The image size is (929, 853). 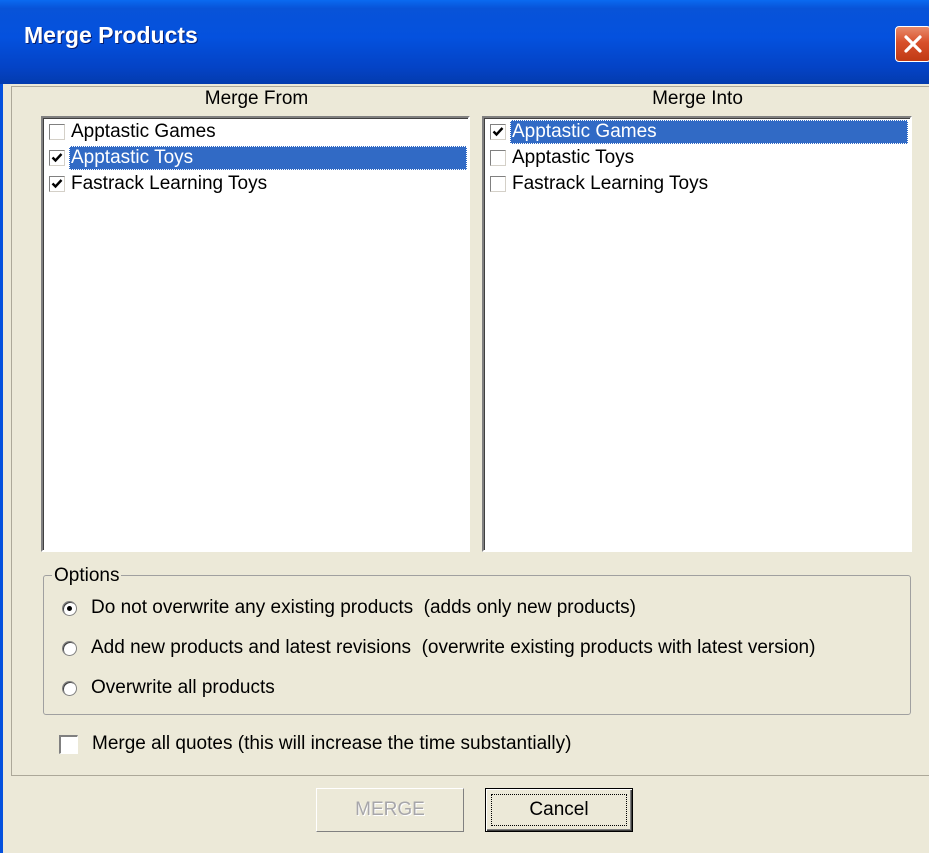 I want to click on options-legend: Options, so click(x=87, y=576).